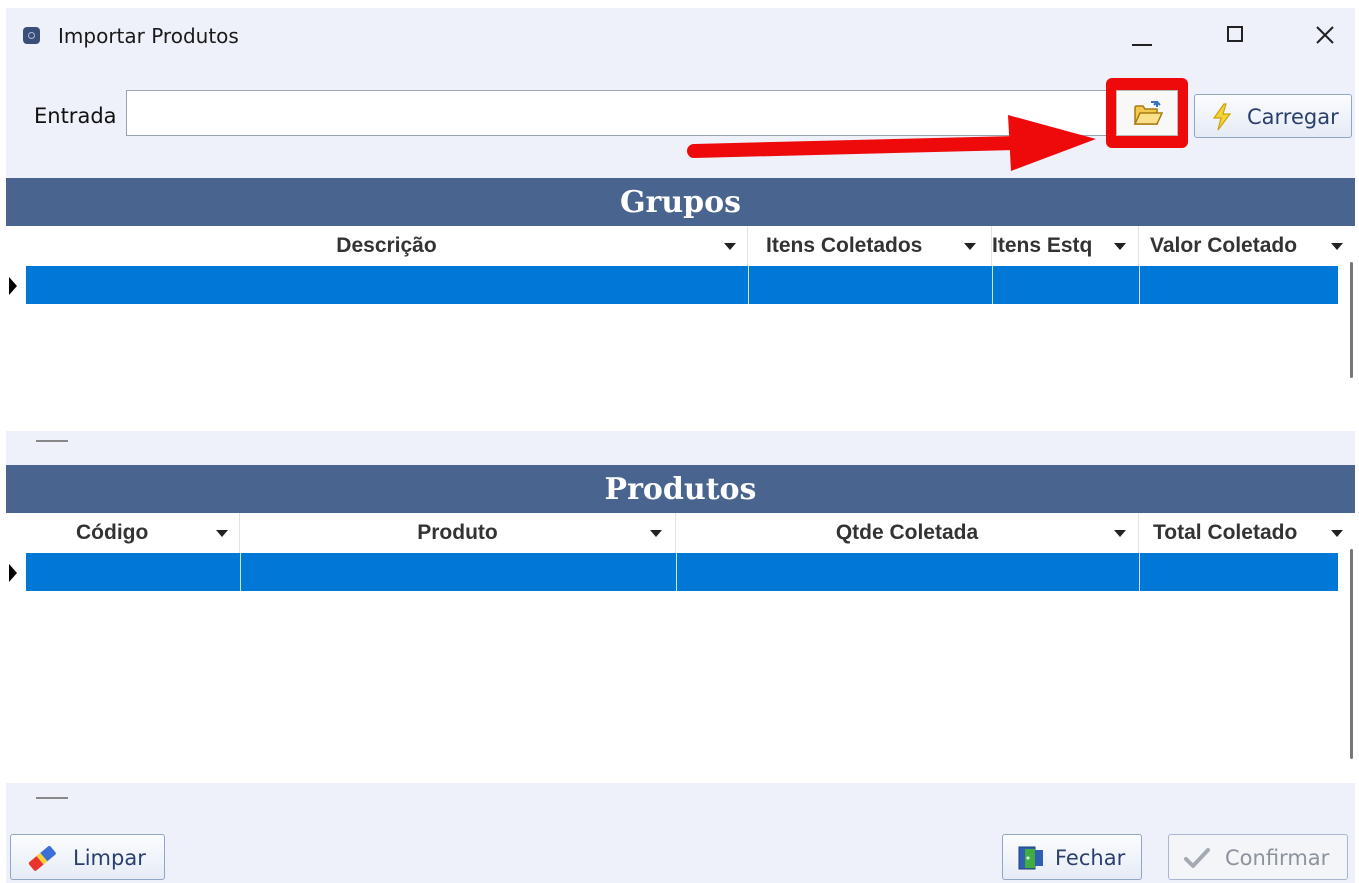 The width and height of the screenshot is (1359, 883). Describe the element at coordinates (1042, 245) in the screenshot. I see `column-header-label: Itens Estq` at that location.